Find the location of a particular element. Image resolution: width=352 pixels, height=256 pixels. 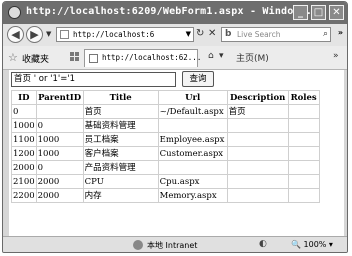

cell-url: ~/Default.aspx is located at coordinates (192, 111).